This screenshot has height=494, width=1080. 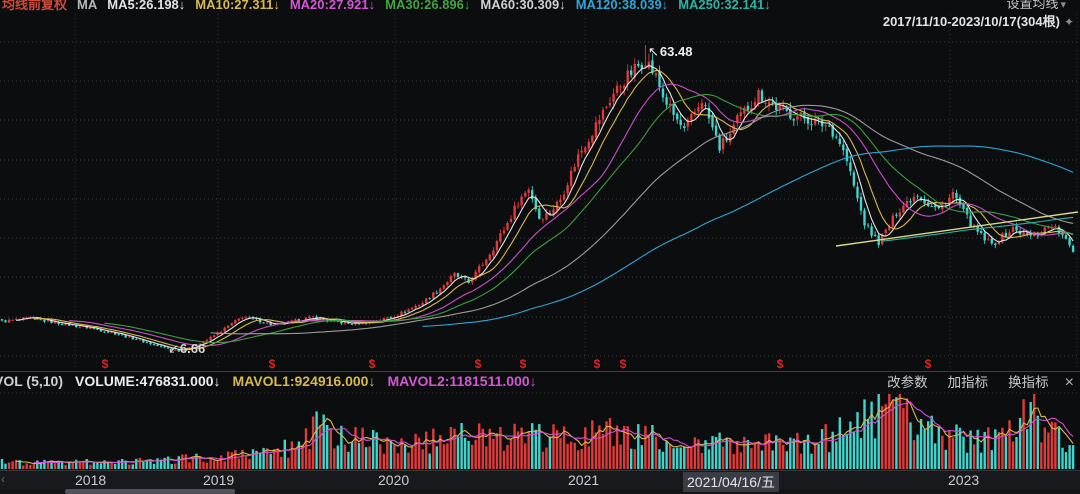 I want to click on time-axis: ‹ 2018 2019 2020 2021 2021/04/16/五 2023, so click(x=540, y=481).